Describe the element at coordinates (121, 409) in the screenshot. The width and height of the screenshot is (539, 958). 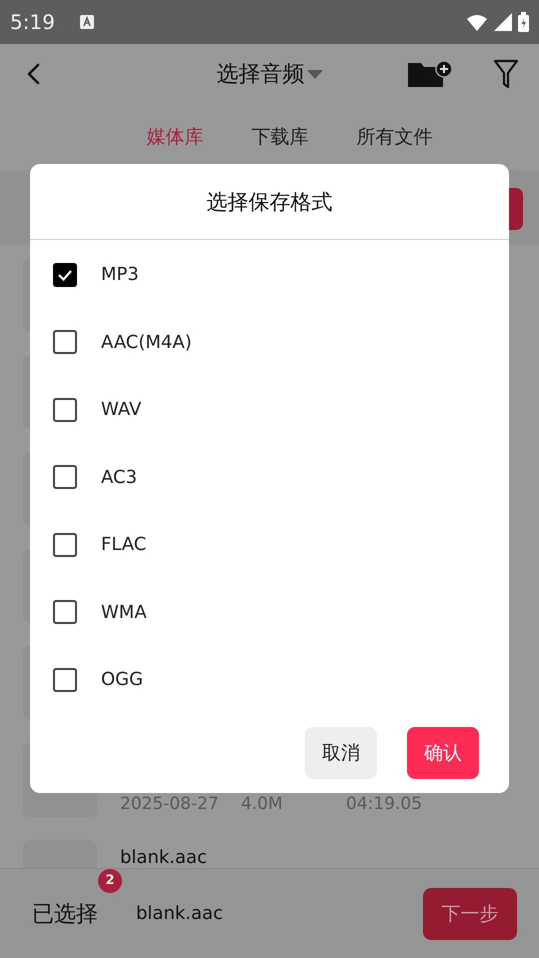
I see `format-label: WAV` at that location.